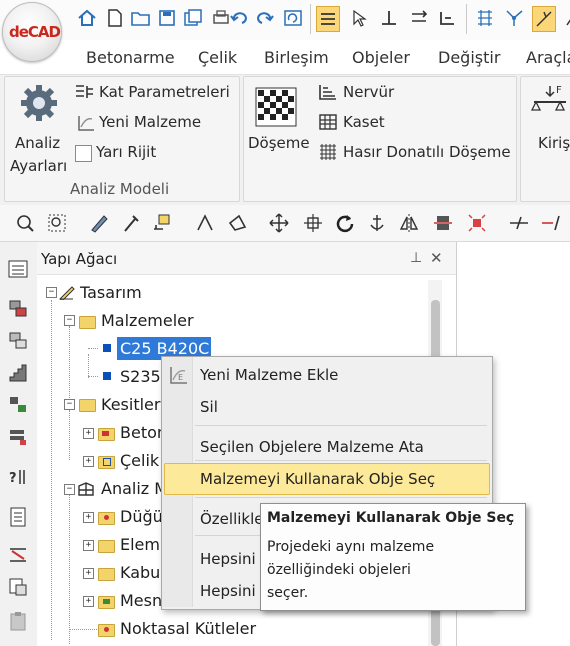 The width and height of the screenshot is (570, 646). What do you see at coordinates (18, 517) in the screenshot?
I see `document-icon` at bounding box center [18, 517].